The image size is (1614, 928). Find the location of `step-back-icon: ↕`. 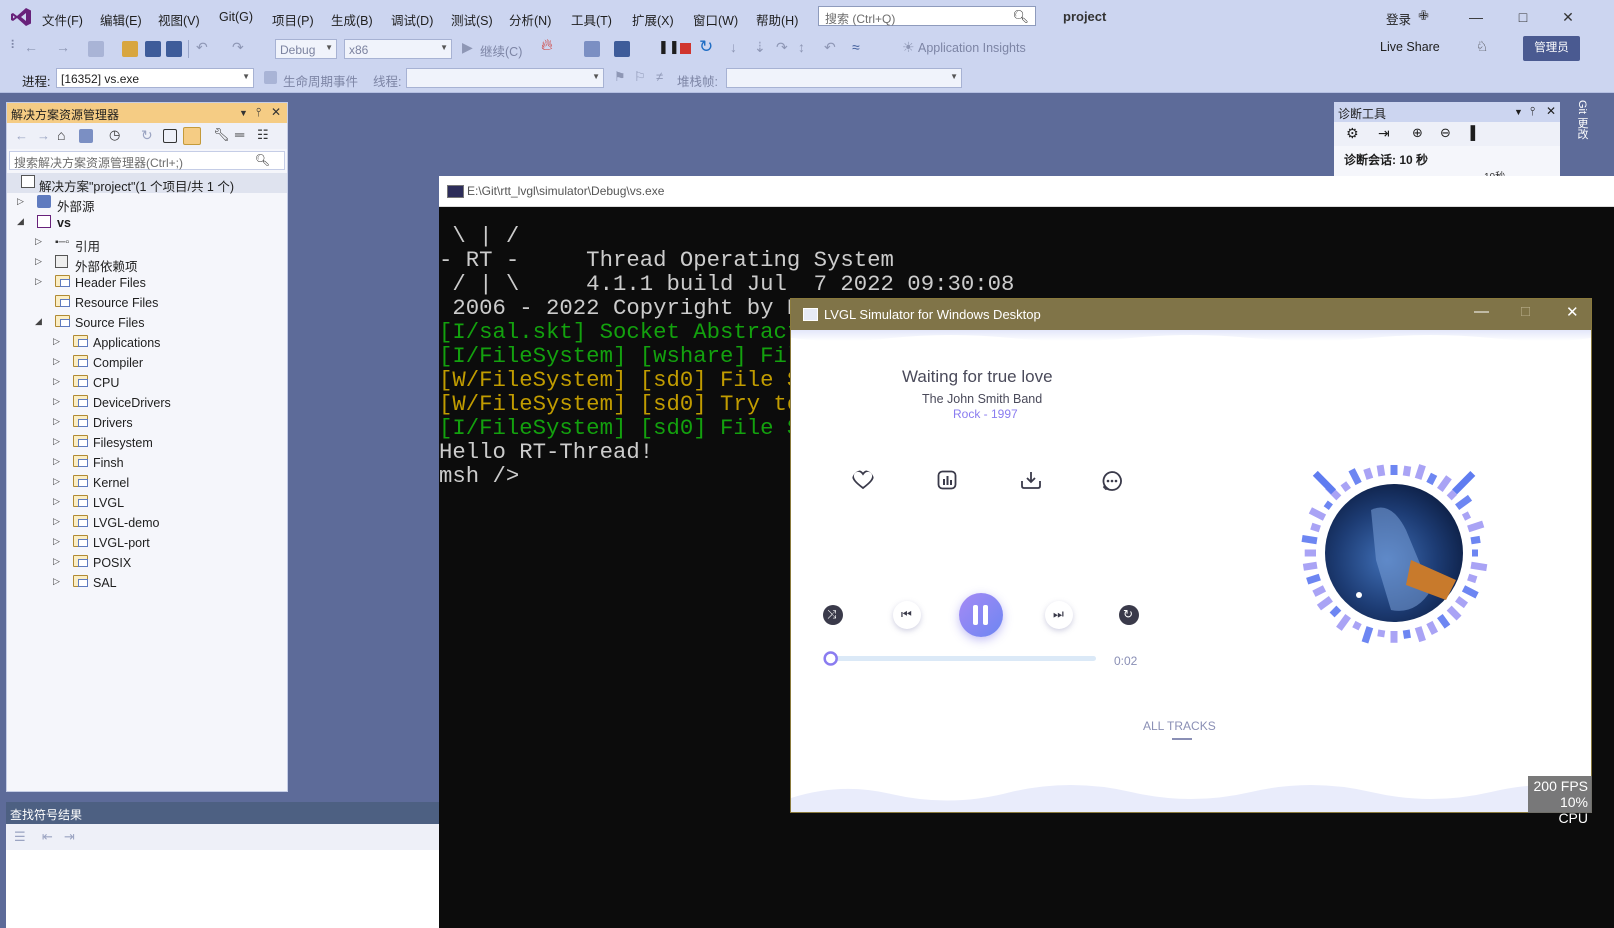

step-back-icon: ↕ is located at coordinates (801, 47).